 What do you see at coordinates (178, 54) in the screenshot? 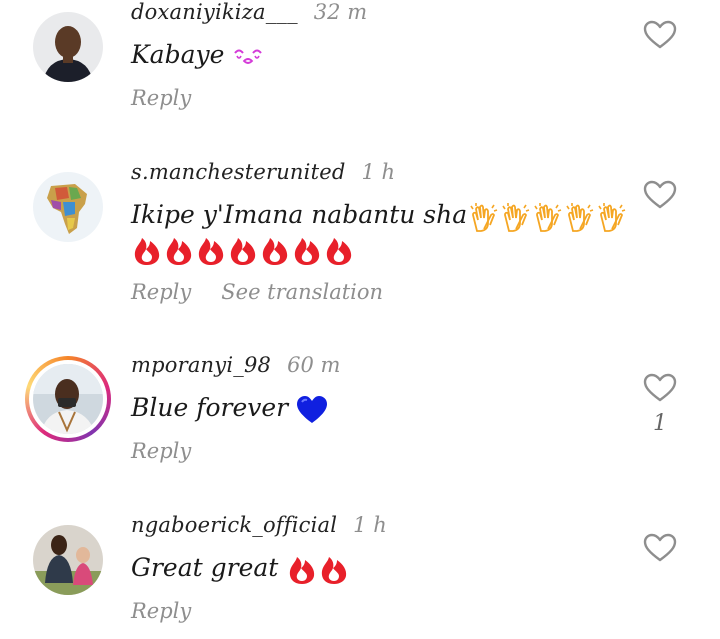
I see `comment-text: Kabaye` at bounding box center [178, 54].